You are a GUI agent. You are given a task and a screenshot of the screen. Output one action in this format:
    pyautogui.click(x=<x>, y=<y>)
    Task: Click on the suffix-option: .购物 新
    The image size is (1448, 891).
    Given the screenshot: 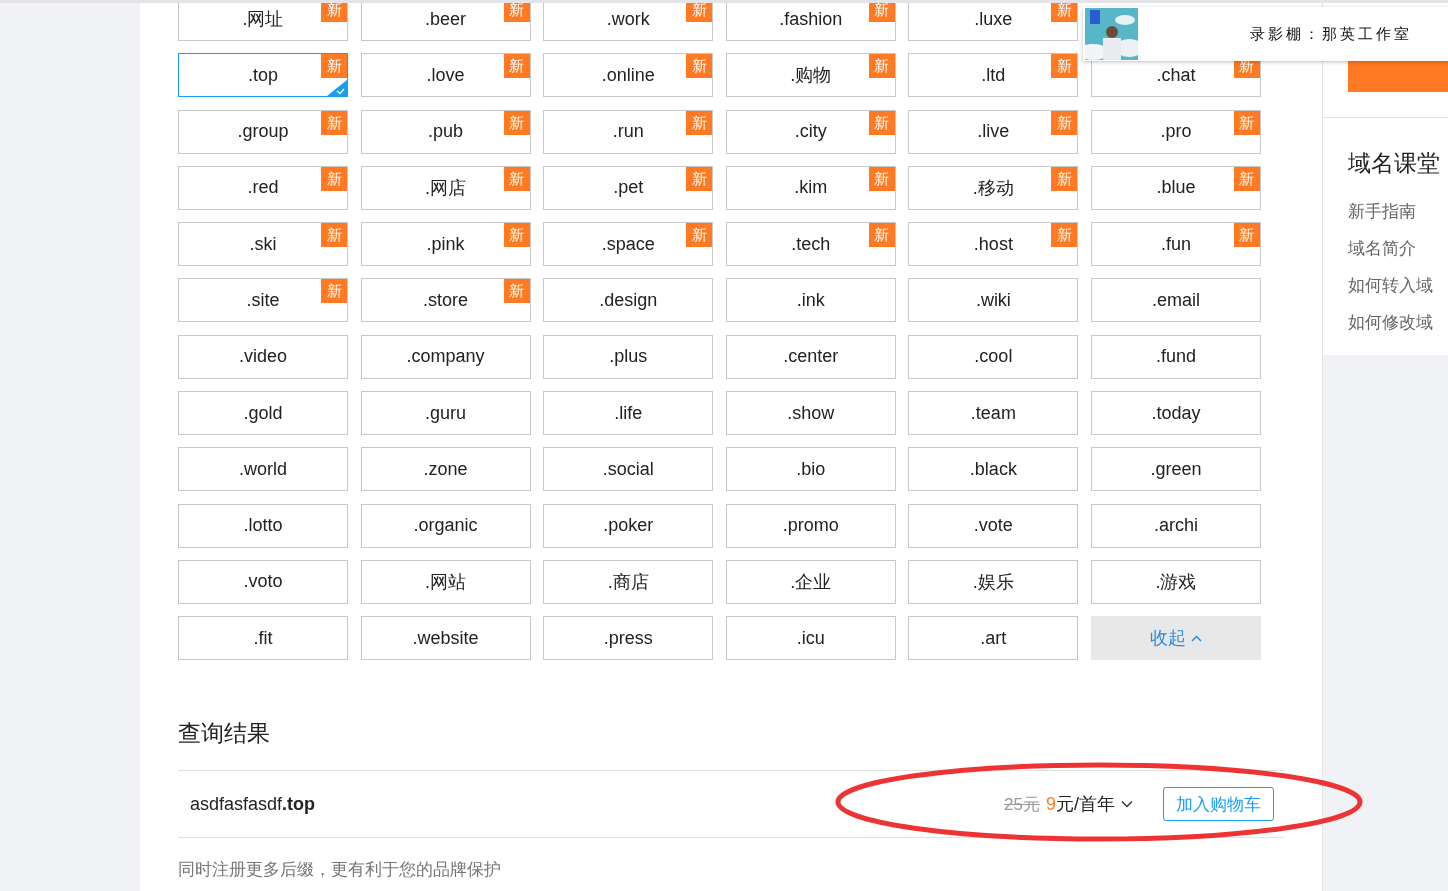 What is the action you would take?
    pyautogui.click(x=810, y=75)
    